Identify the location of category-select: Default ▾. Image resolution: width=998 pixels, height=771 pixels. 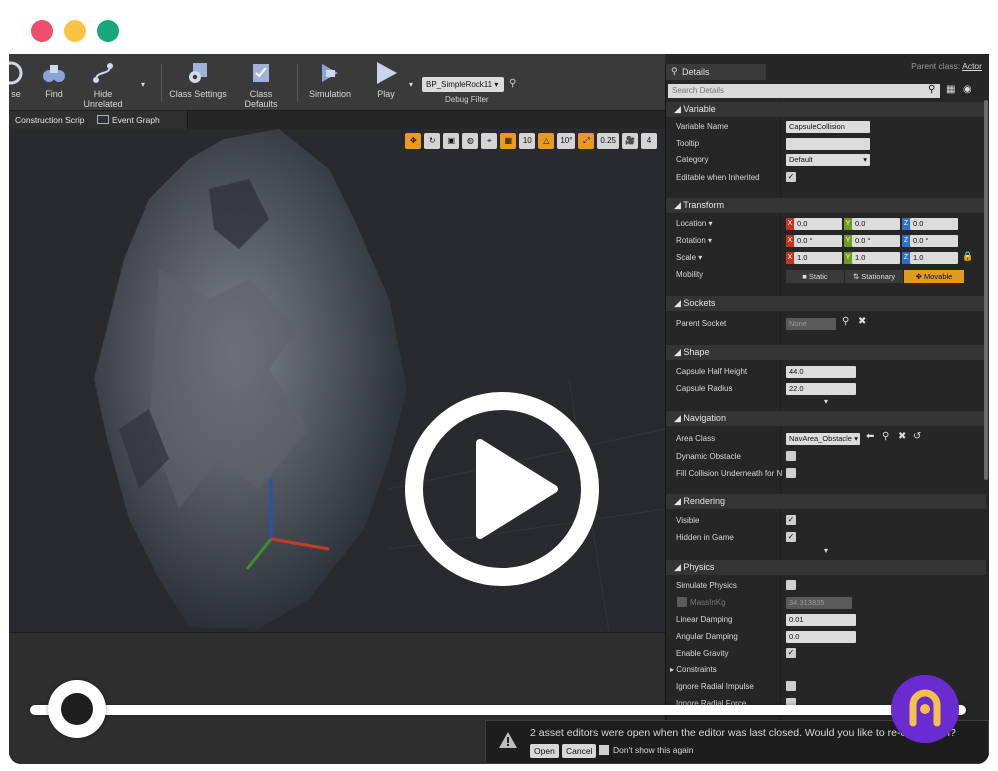
(828, 160).